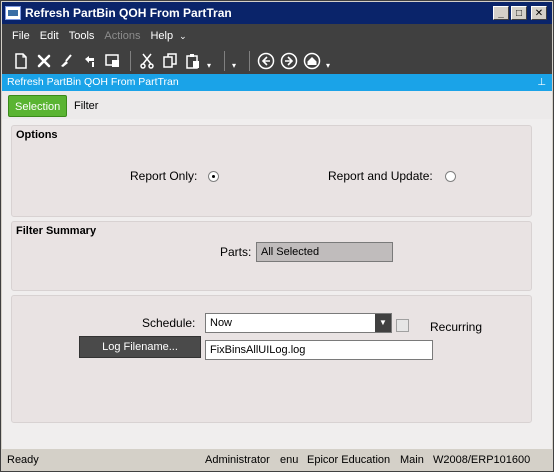 Image resolution: width=554 pixels, height=472 pixels. What do you see at coordinates (289, 460) in the screenshot?
I see `status-language: enu` at bounding box center [289, 460].